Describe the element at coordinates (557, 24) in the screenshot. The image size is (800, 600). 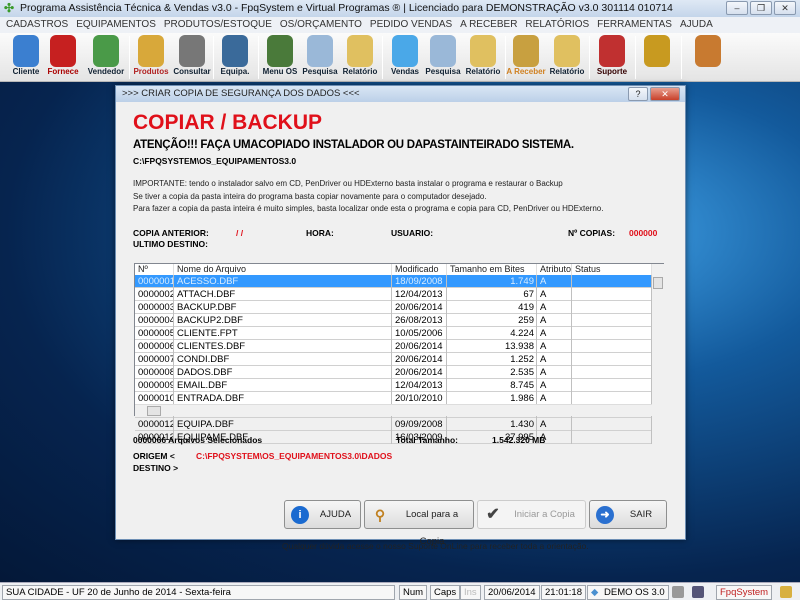
I see `menu-relatorios: RELATÓRIOS` at that location.